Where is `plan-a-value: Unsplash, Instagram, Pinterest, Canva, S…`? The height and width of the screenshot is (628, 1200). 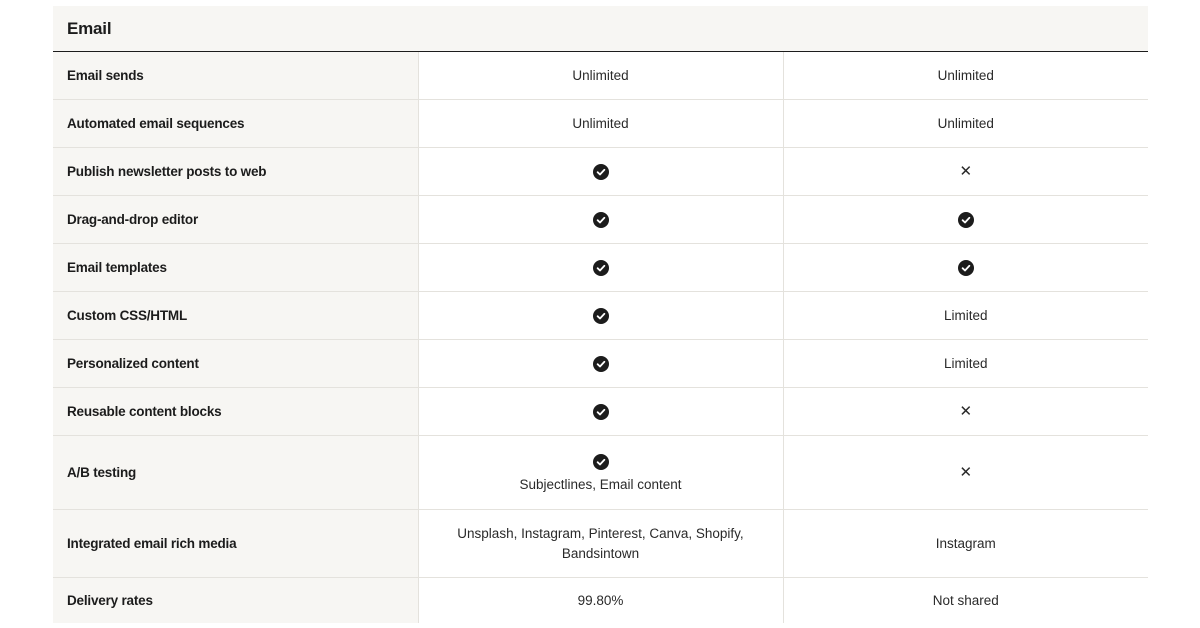
plan-a-value: Unsplash, Instagram, Pinterest, Canva, S… is located at coordinates (600, 543).